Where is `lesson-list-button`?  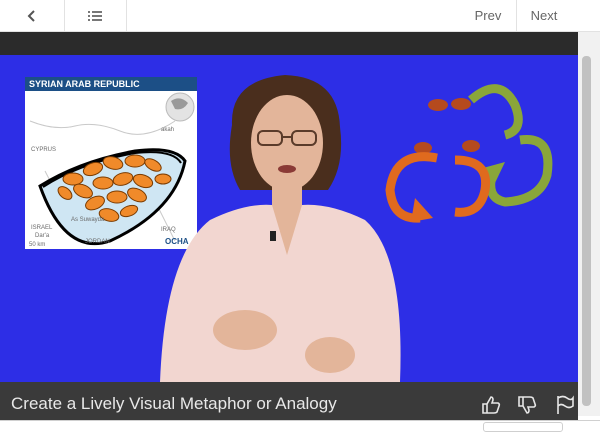
lesson-list-button is located at coordinates (95, 15).